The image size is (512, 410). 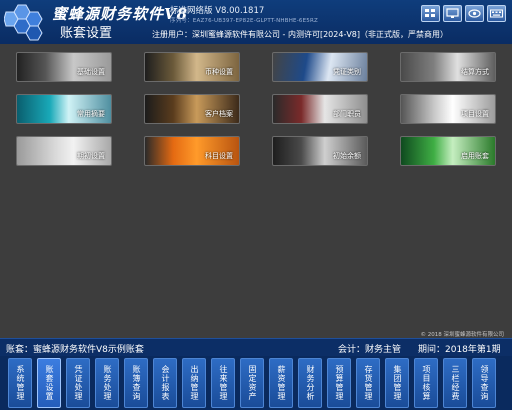 What do you see at coordinates (64, 109) in the screenshot?
I see `tile-common-summary: 常用摘要` at bounding box center [64, 109].